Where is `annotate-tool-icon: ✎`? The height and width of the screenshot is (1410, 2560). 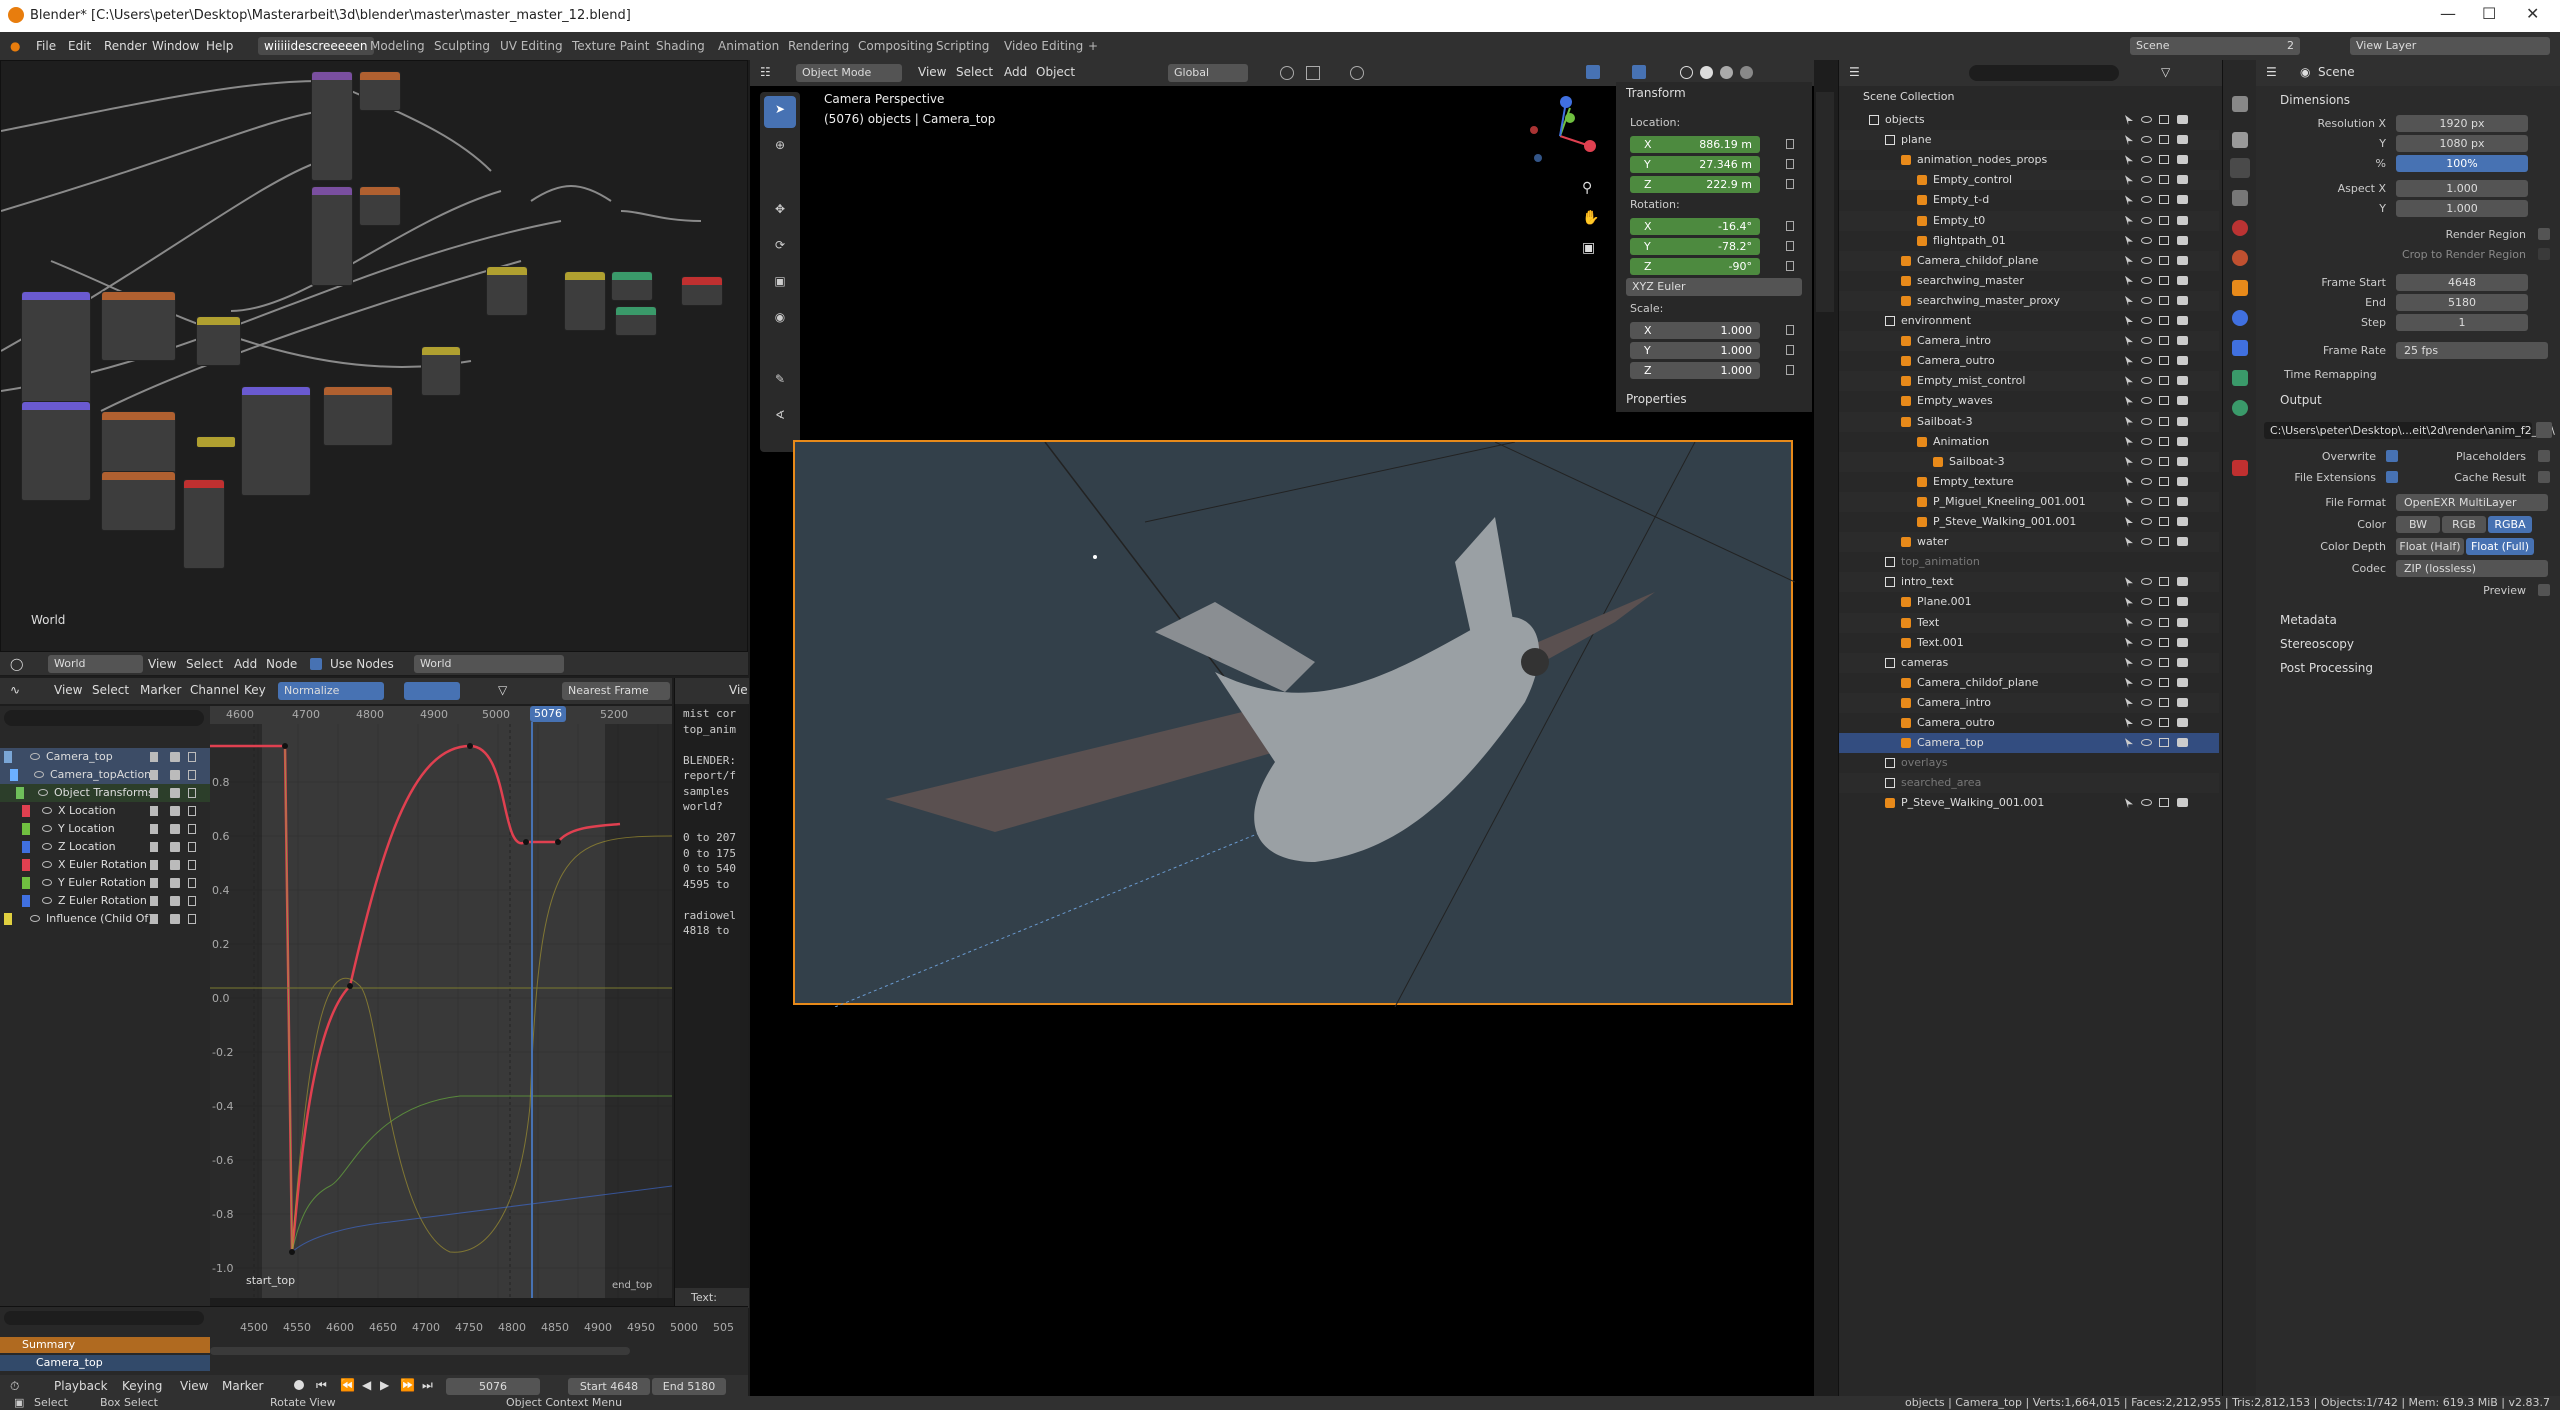
annotate-tool-icon: ✎ is located at coordinates (780, 382).